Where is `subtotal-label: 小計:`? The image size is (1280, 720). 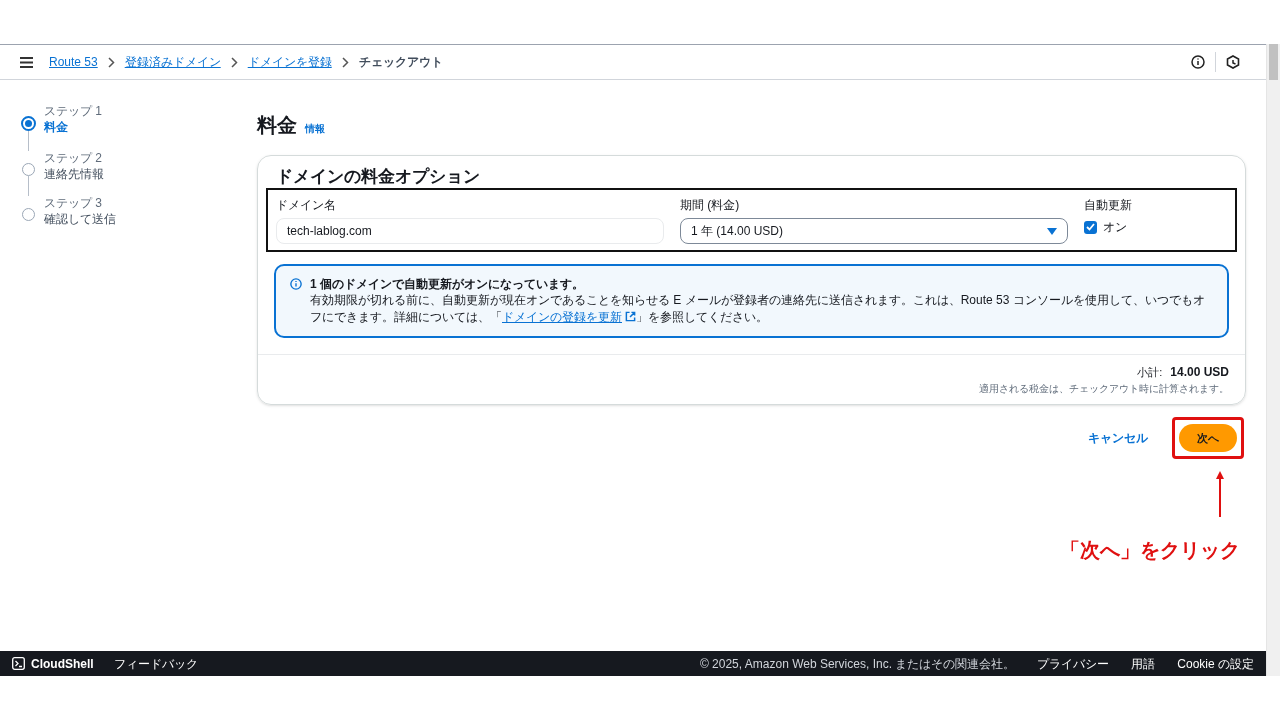
subtotal-label: 小計: is located at coordinates (1150, 372).